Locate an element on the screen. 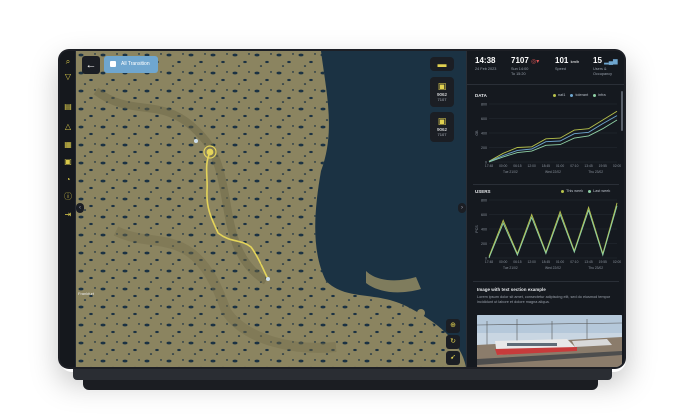 Image resolution: width=675 pixels, height=418 pixels. collapse-left-handle: ‹ is located at coordinates (80, 208).